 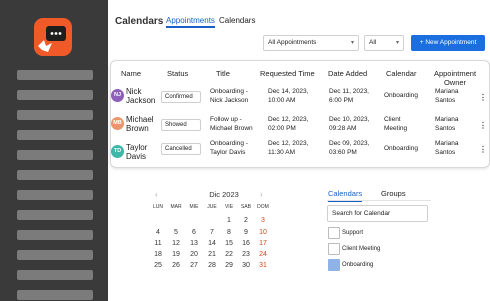 I want to click on column-header-title: Title, so click(x=223, y=73).